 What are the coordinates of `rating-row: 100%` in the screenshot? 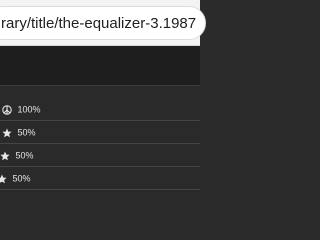 It's located at (100, 109).